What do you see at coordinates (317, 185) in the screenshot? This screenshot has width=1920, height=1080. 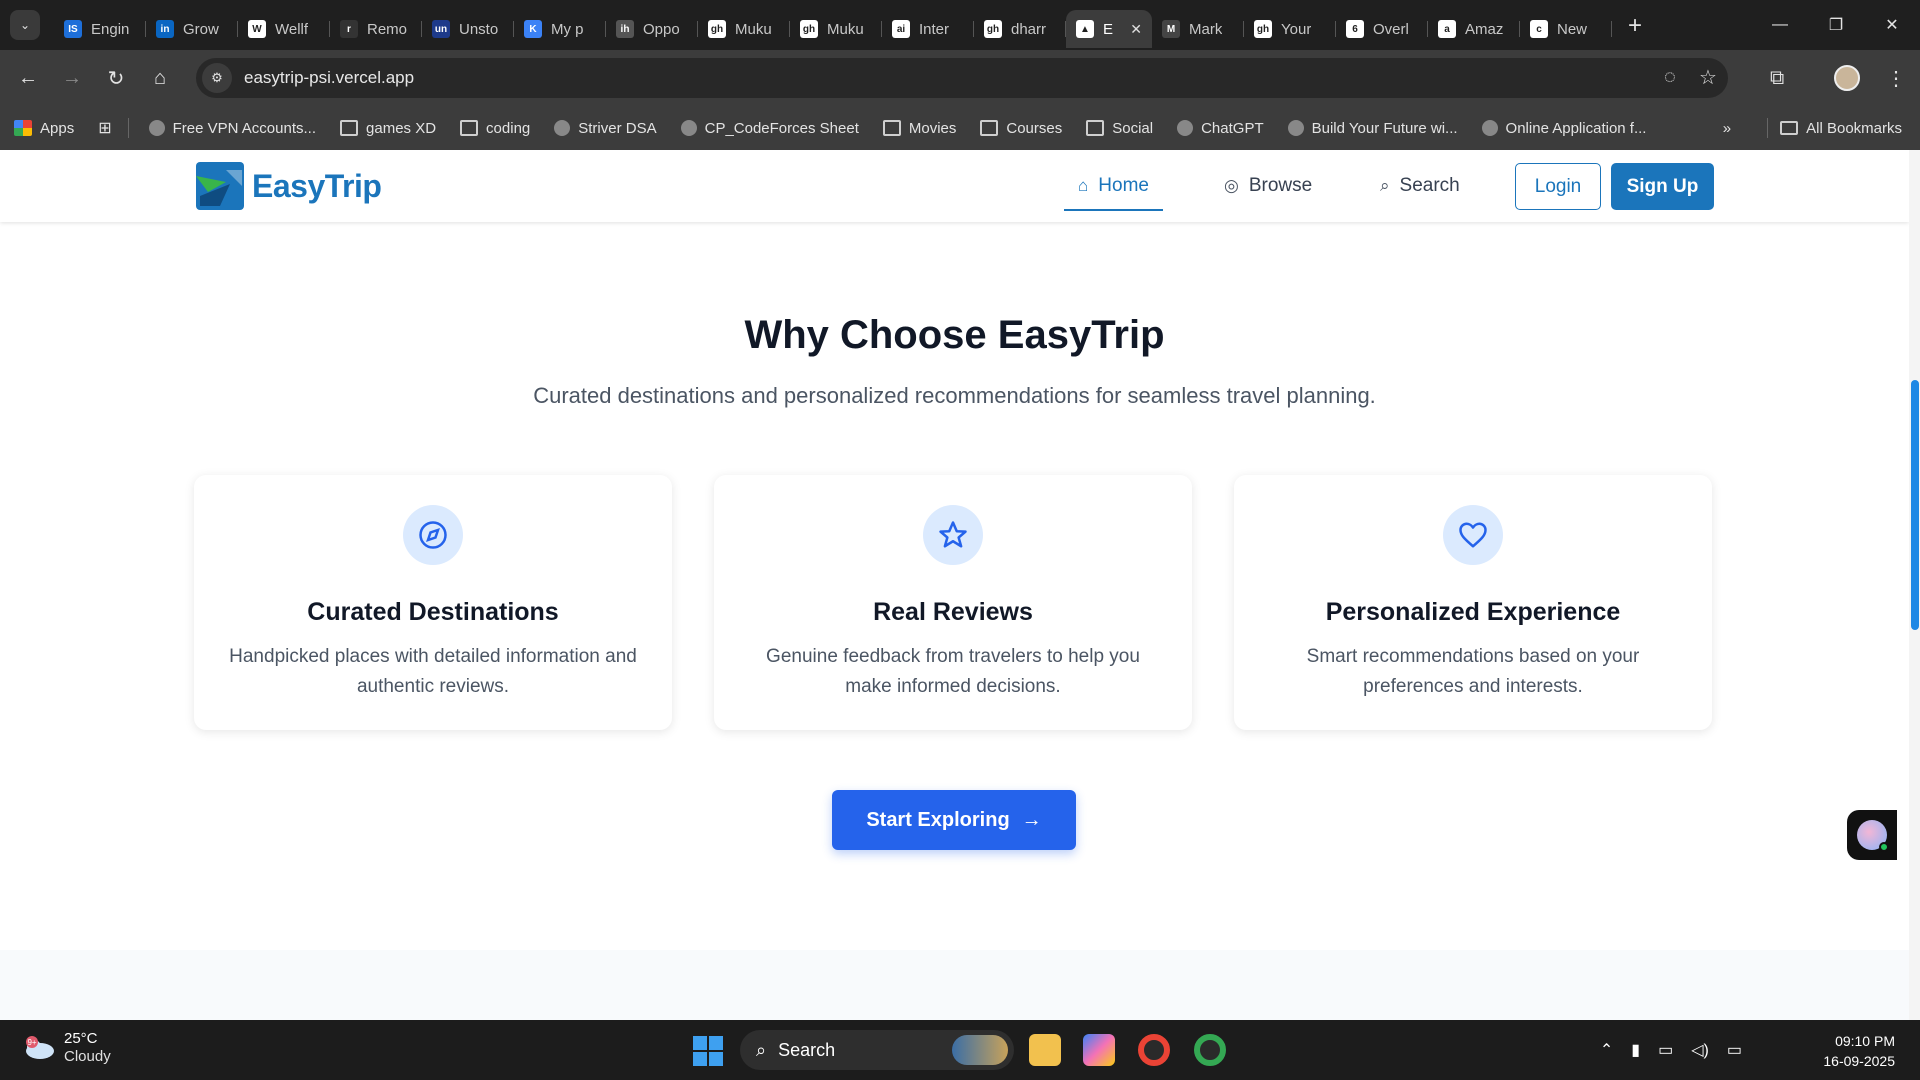 I see `brand-name: EasyTrip` at bounding box center [317, 185].